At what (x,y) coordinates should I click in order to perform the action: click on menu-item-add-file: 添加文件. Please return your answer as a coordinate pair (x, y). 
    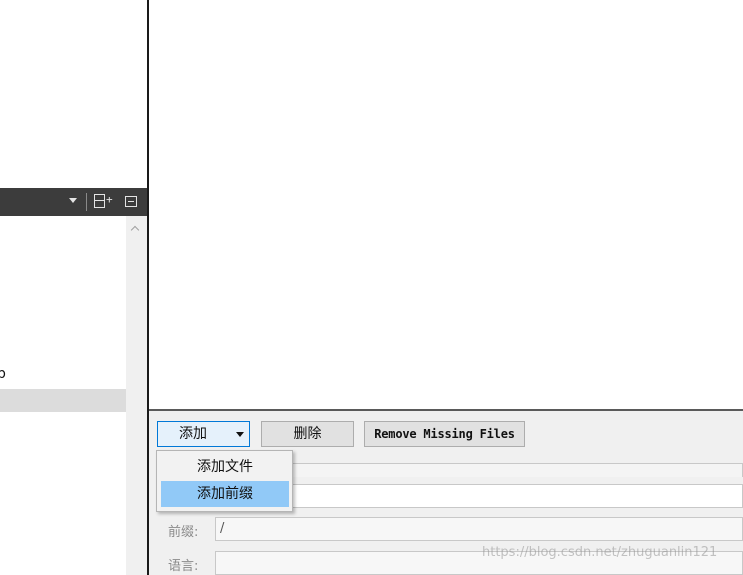
    Looking at the image, I should click on (225, 467).